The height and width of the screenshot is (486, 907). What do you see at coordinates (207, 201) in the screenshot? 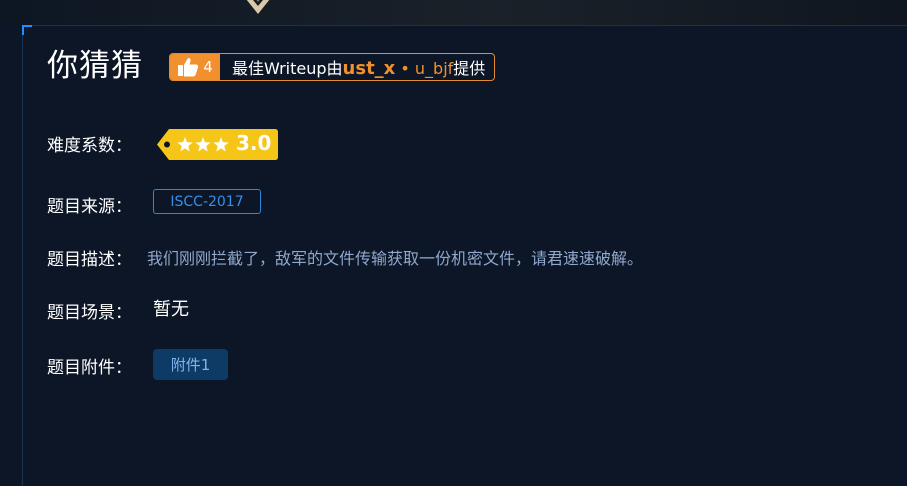
I see `source-tag: ISCC-2017` at bounding box center [207, 201].